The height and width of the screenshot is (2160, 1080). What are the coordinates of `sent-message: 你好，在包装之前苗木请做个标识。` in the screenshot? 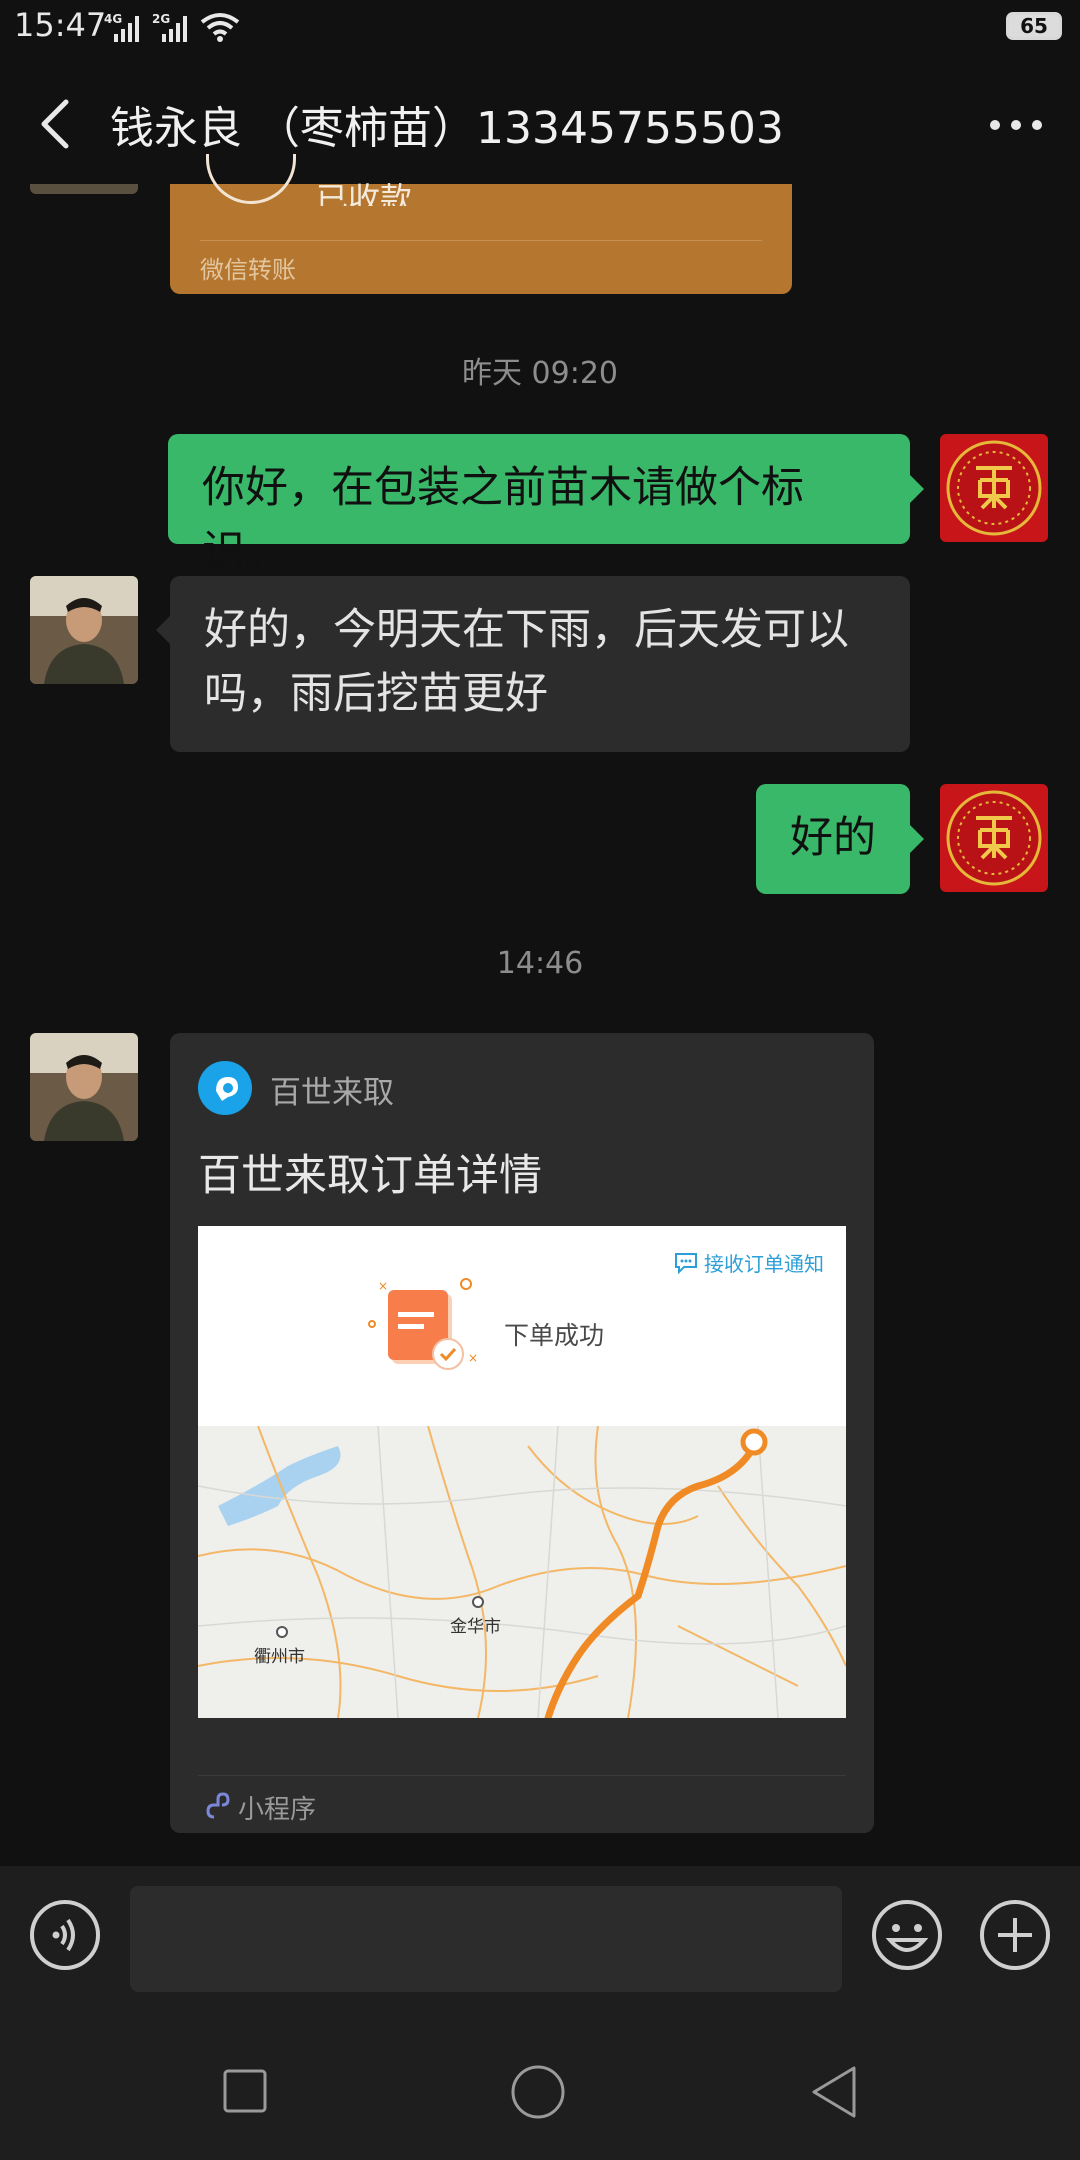 It's located at (539, 505).